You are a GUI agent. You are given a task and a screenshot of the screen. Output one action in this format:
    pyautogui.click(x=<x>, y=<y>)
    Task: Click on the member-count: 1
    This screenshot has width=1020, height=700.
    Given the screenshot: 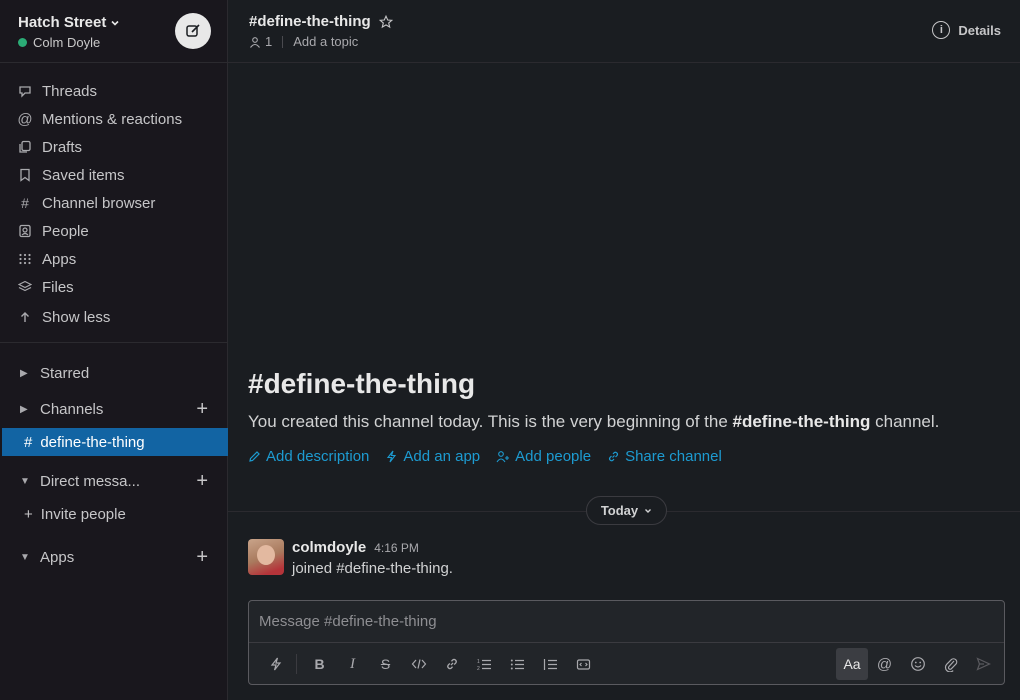 What is the action you would take?
    pyautogui.click(x=269, y=41)
    